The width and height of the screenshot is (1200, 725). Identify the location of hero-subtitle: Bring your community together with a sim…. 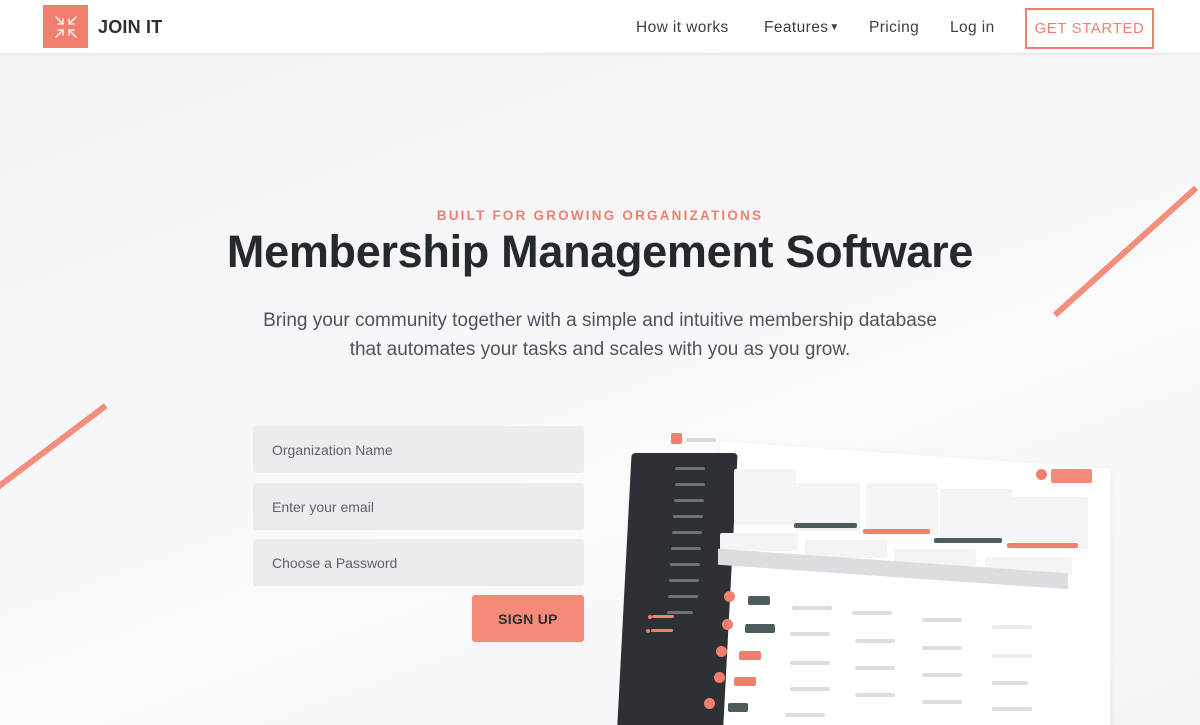
(600, 335).